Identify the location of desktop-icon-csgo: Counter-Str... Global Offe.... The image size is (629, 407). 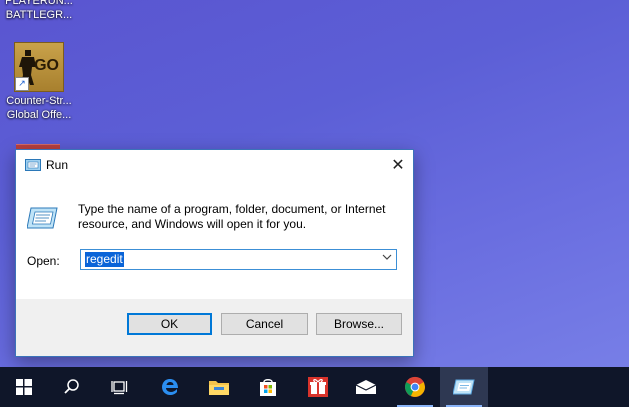
(39, 108).